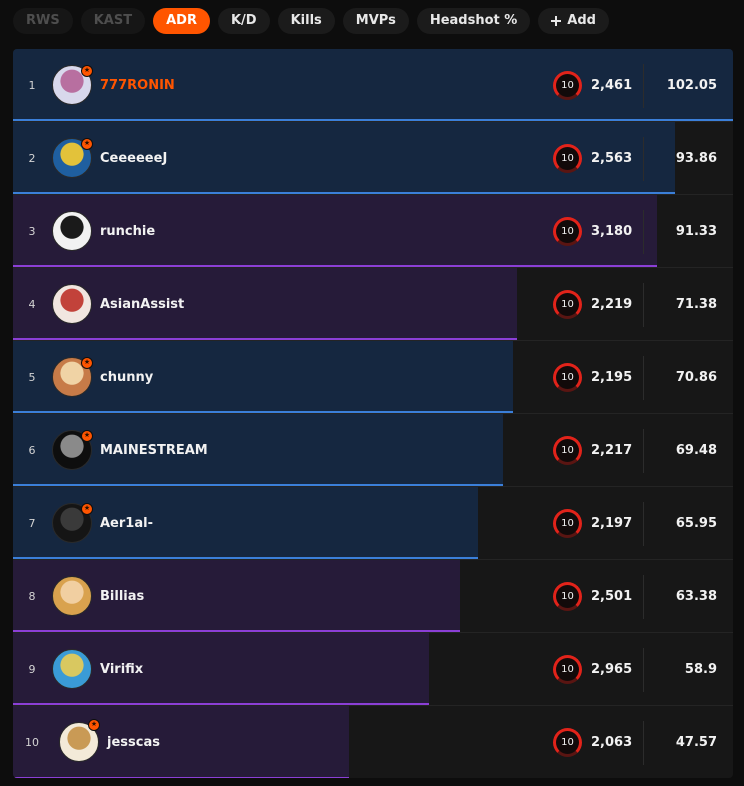 Image resolution: width=744 pixels, height=786 pixels. I want to click on rank-number: 1, so click(32, 85).